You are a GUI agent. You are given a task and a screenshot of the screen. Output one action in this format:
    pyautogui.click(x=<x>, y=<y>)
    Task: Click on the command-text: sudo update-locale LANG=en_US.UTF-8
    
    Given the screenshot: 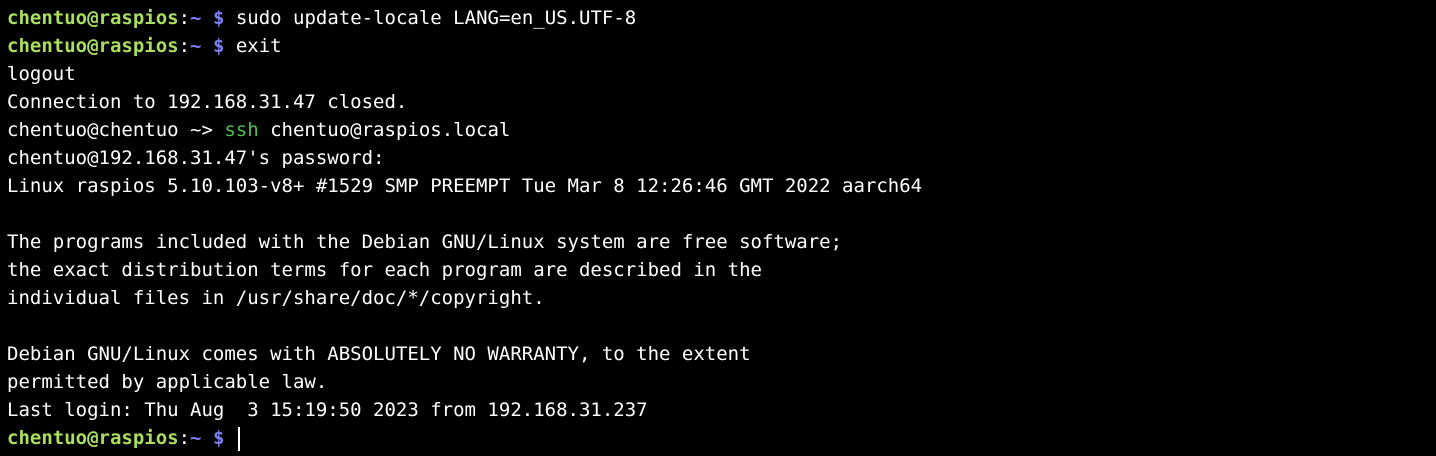 What is the action you would take?
    pyautogui.click(x=430, y=18)
    